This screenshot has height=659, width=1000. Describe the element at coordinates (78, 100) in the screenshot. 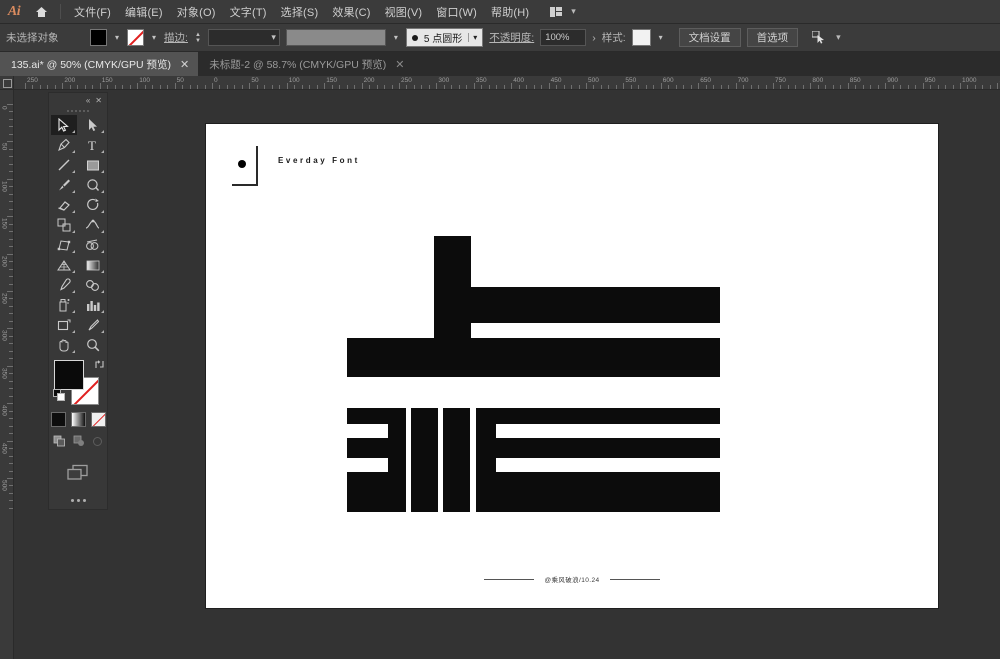

I see `tools-panel-header: « ✕` at that location.